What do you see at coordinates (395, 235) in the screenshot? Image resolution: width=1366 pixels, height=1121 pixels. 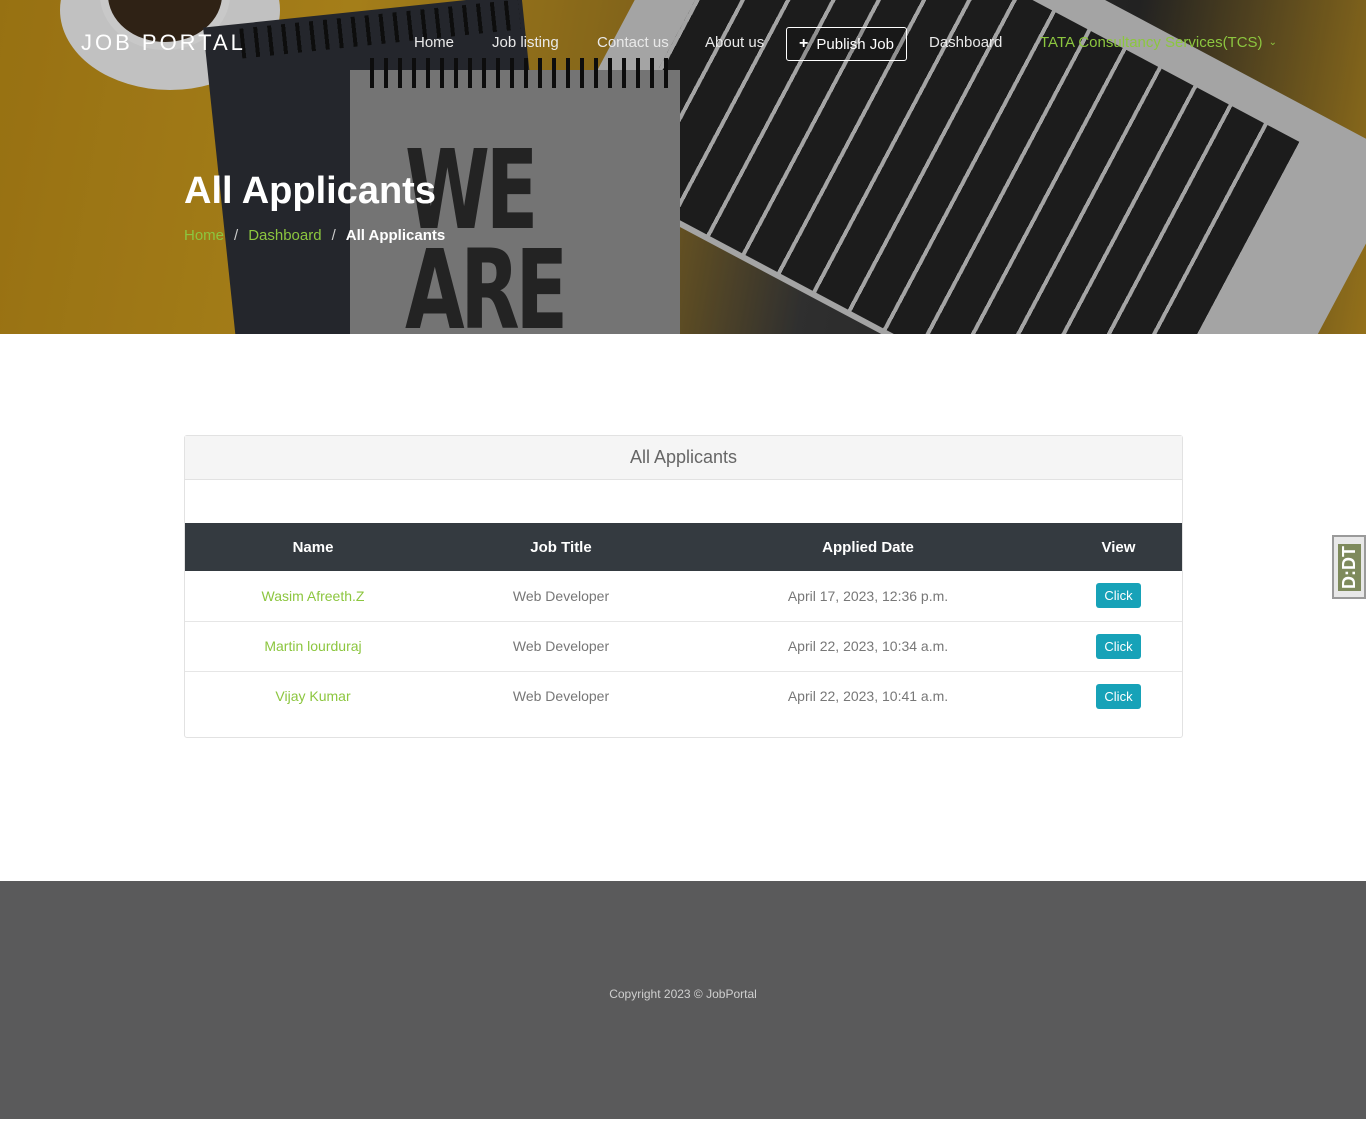 I see `breadcrumb-current: All Applicants` at bounding box center [395, 235].